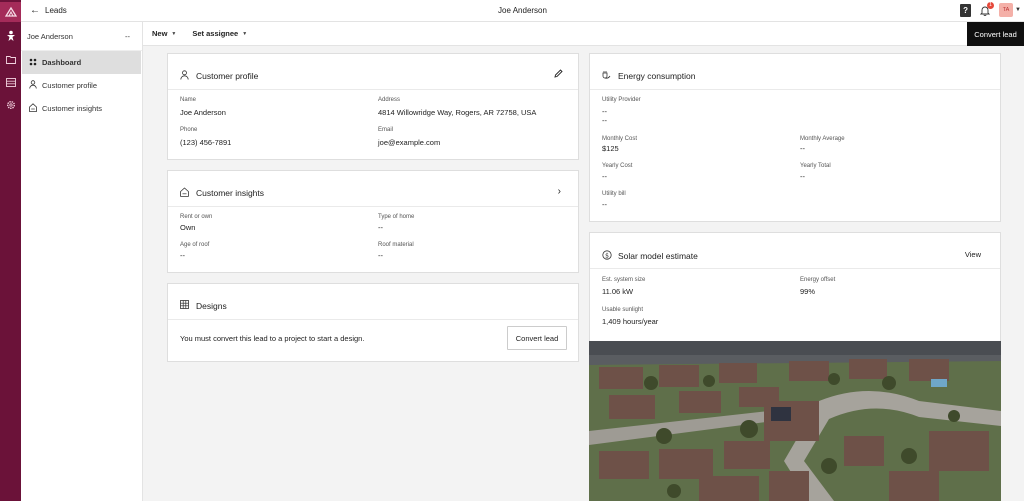 The image size is (1024, 501). I want to click on sidebar-lead-name: Joe Anderson, so click(50, 36).